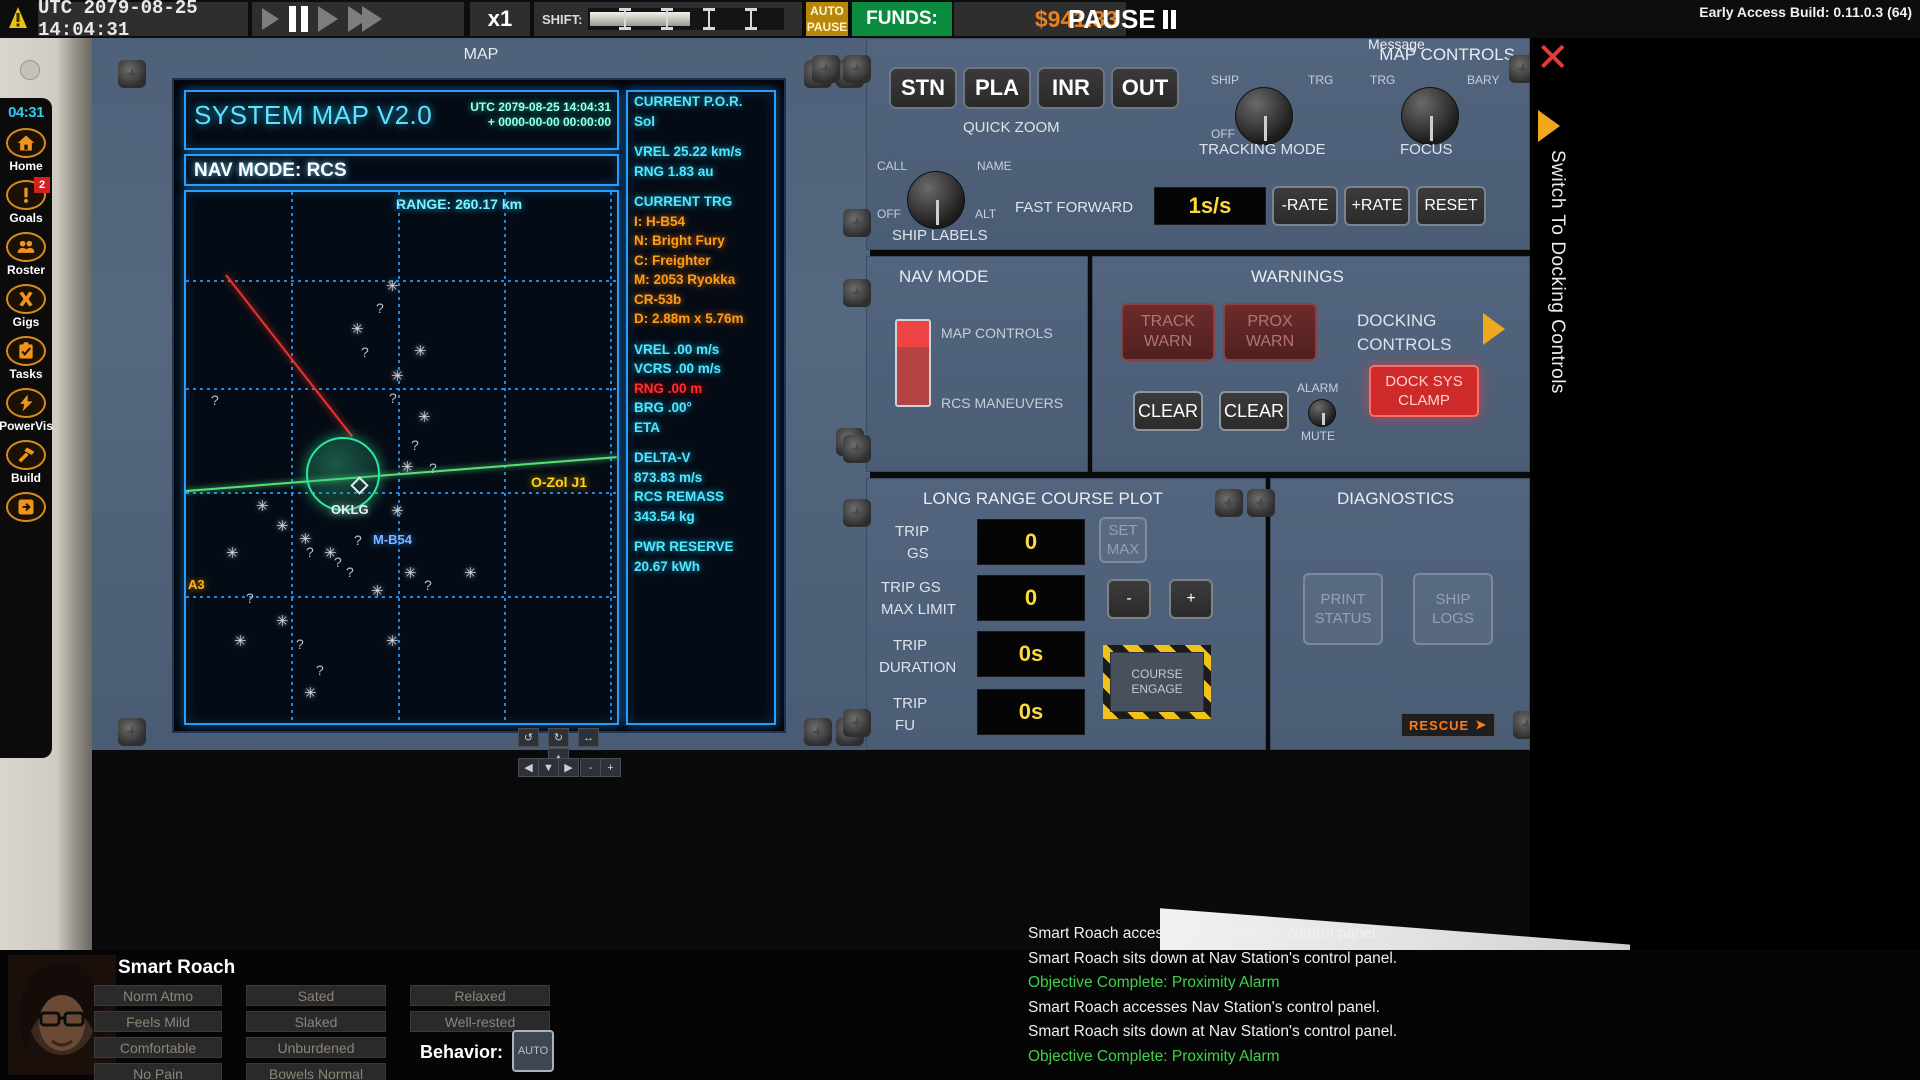 Image resolution: width=1920 pixels, height=1080 pixels. Describe the element at coordinates (668, 388) in the screenshot. I see `map-data-row: RNG .00 m` at that location.